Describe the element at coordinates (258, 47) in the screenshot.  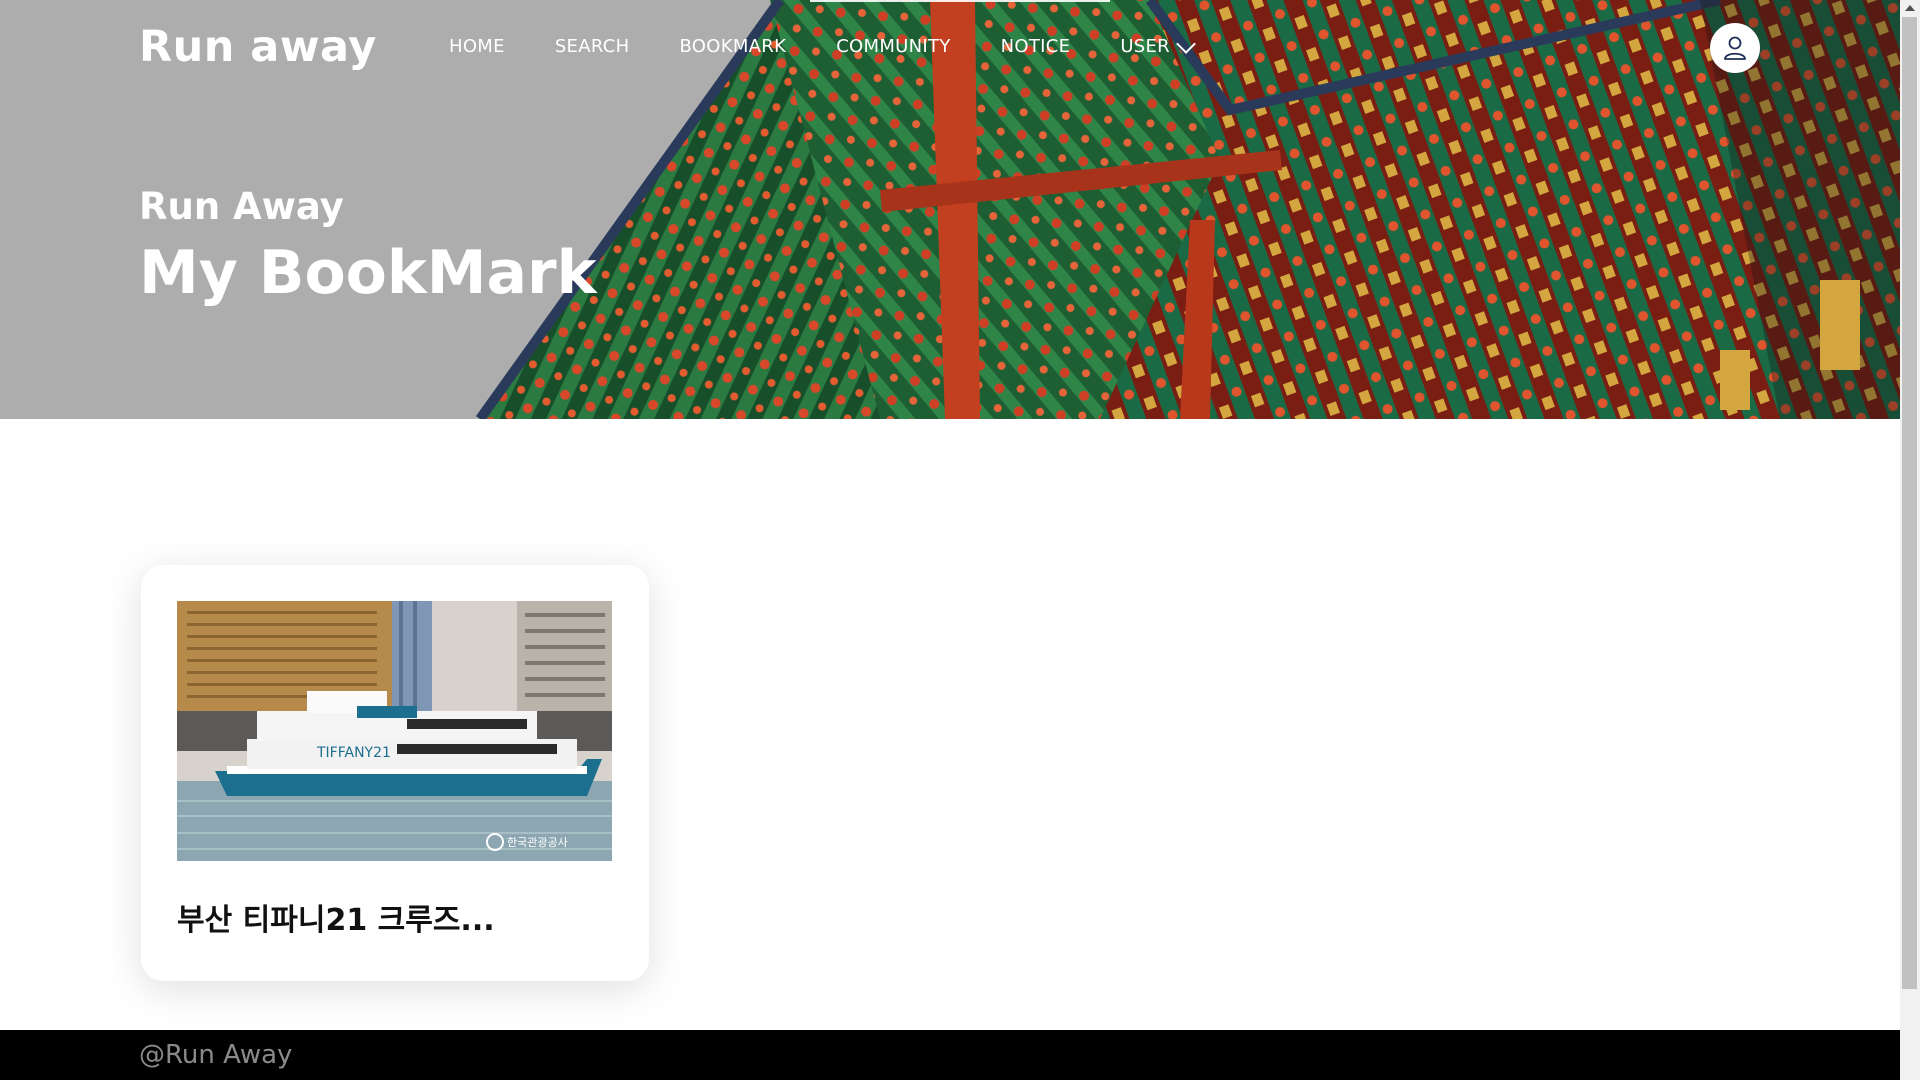
I see `site-logo: Run away` at that location.